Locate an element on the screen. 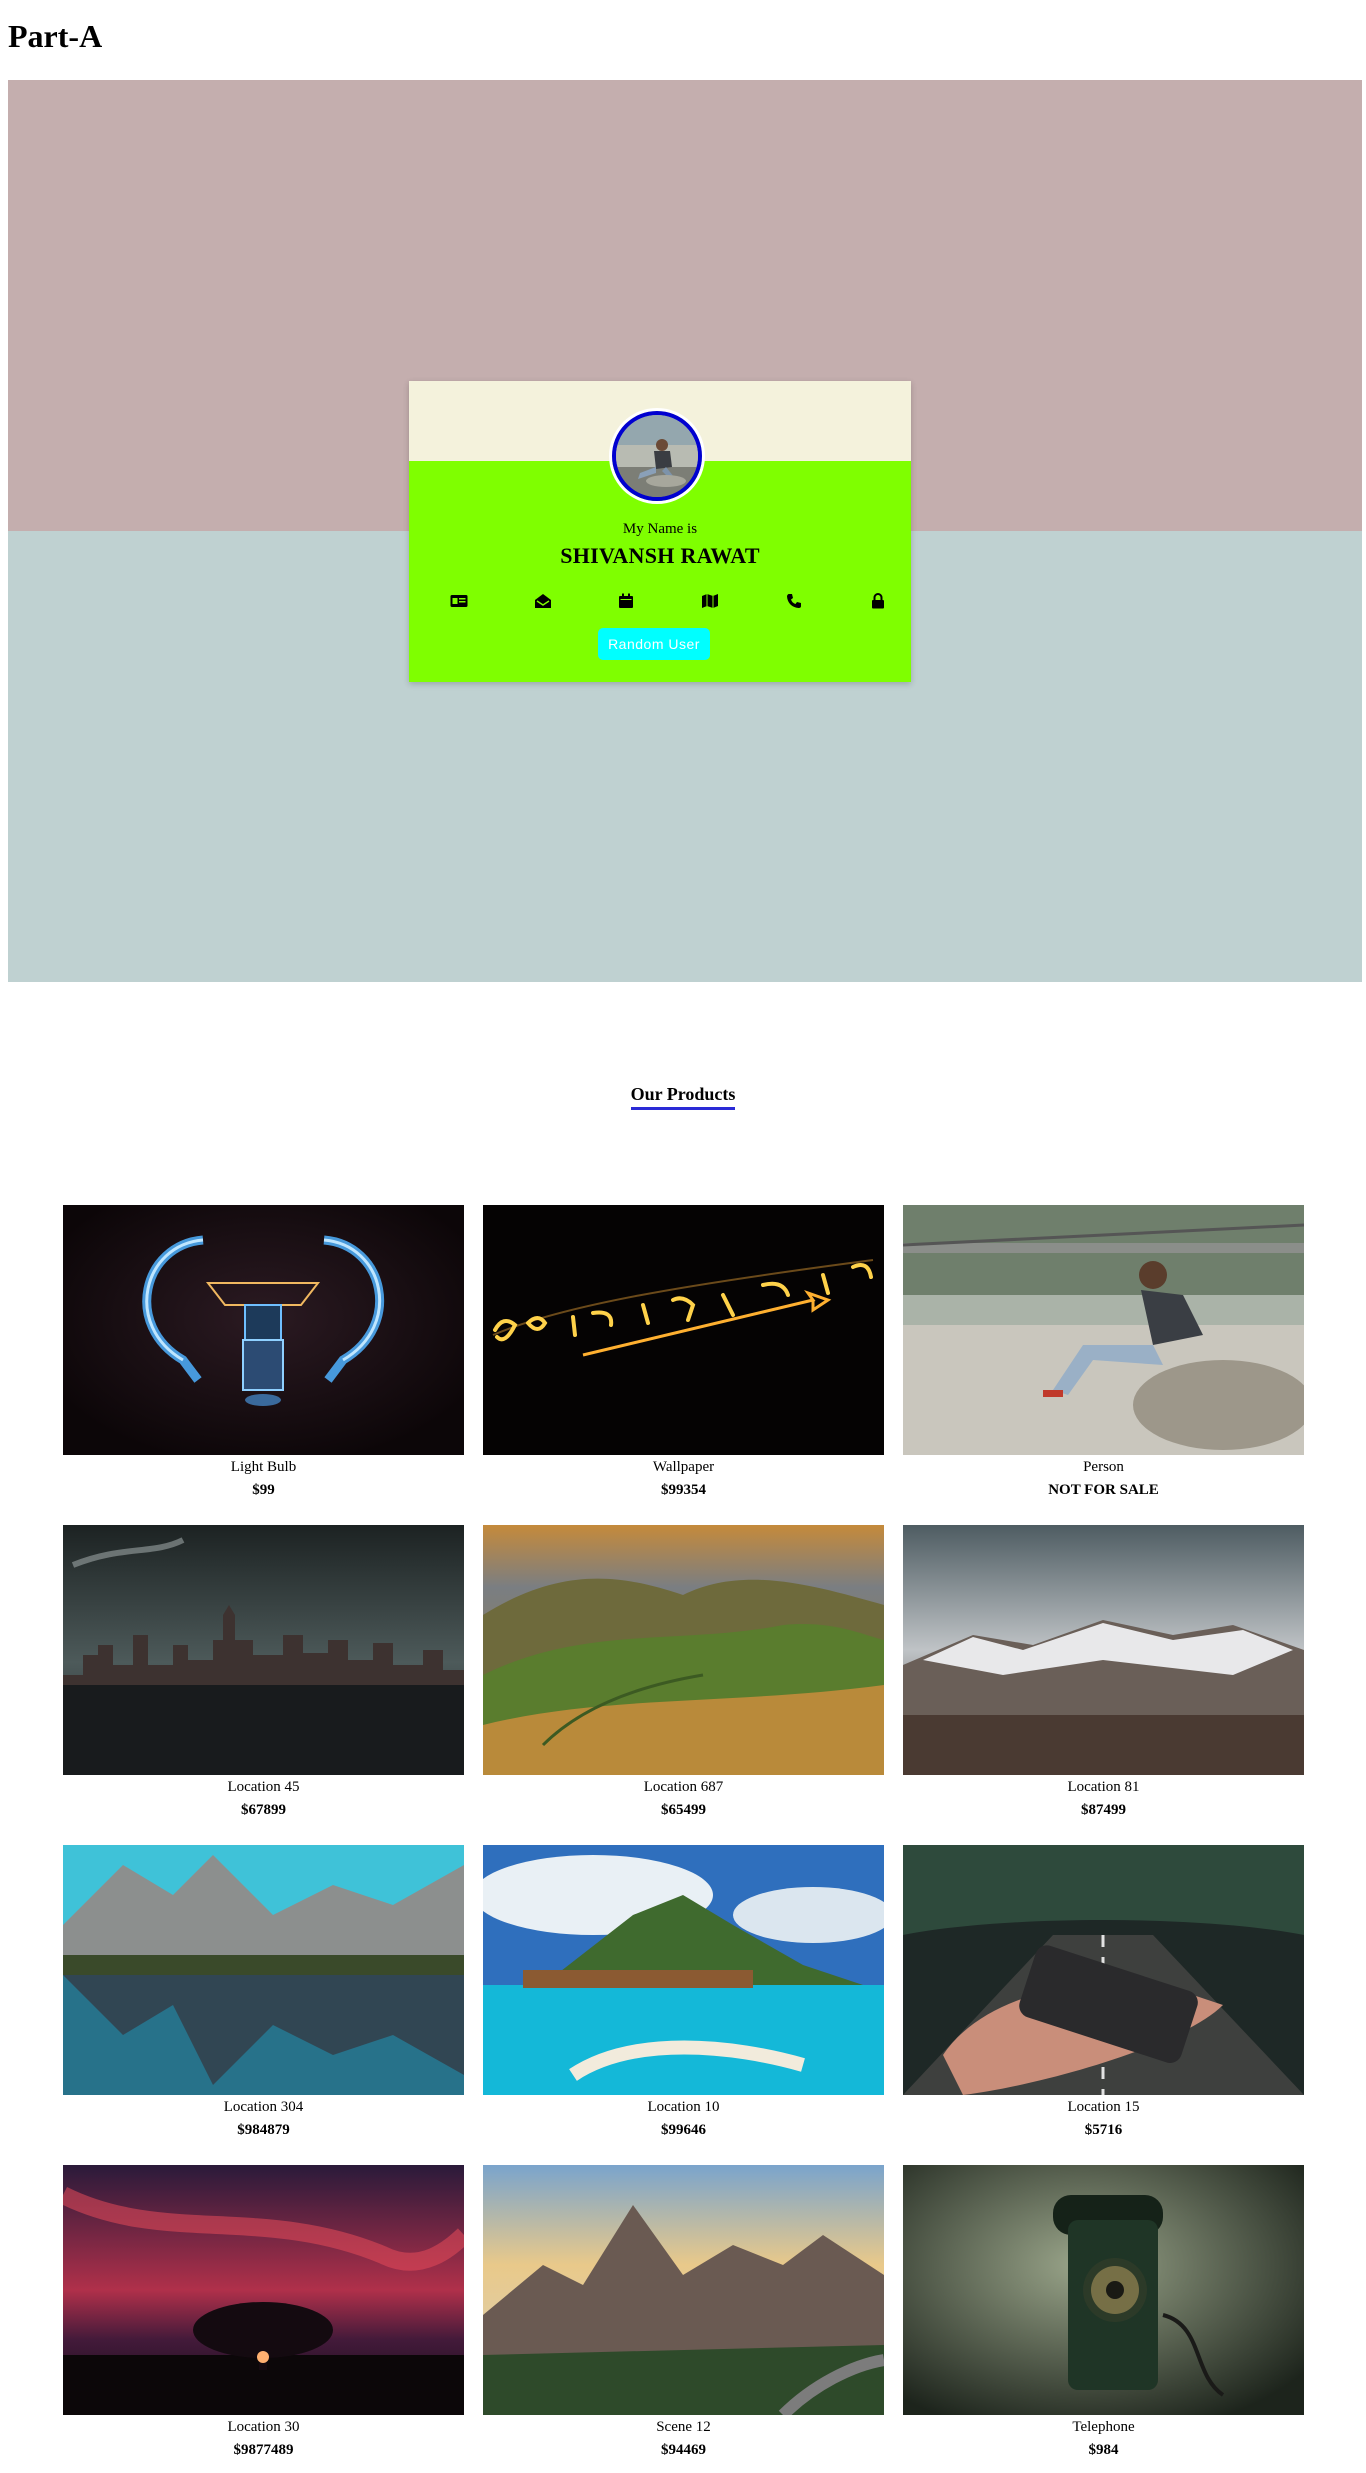 This screenshot has height=2473, width=1366. product-price: NOT FOR SALE is located at coordinates (1103, 1490).